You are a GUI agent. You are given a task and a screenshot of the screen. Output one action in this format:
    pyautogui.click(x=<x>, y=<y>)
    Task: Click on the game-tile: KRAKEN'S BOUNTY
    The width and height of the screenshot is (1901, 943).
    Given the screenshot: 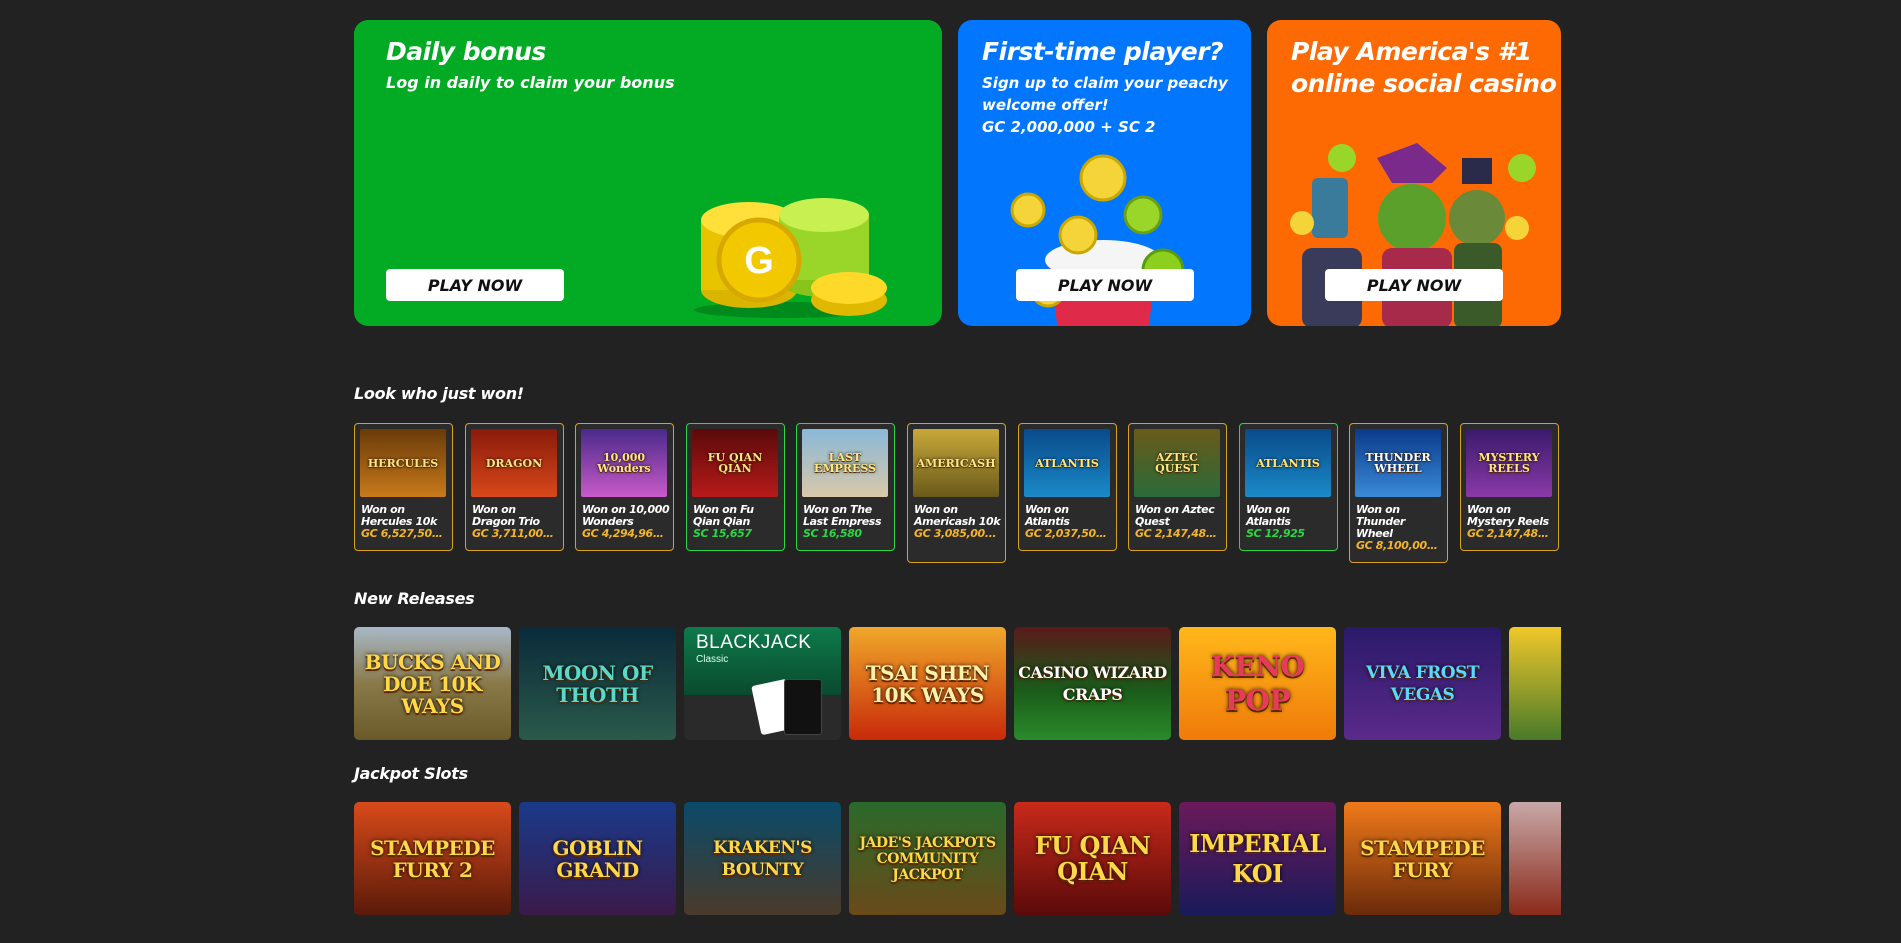 What is the action you would take?
    pyautogui.click(x=762, y=858)
    